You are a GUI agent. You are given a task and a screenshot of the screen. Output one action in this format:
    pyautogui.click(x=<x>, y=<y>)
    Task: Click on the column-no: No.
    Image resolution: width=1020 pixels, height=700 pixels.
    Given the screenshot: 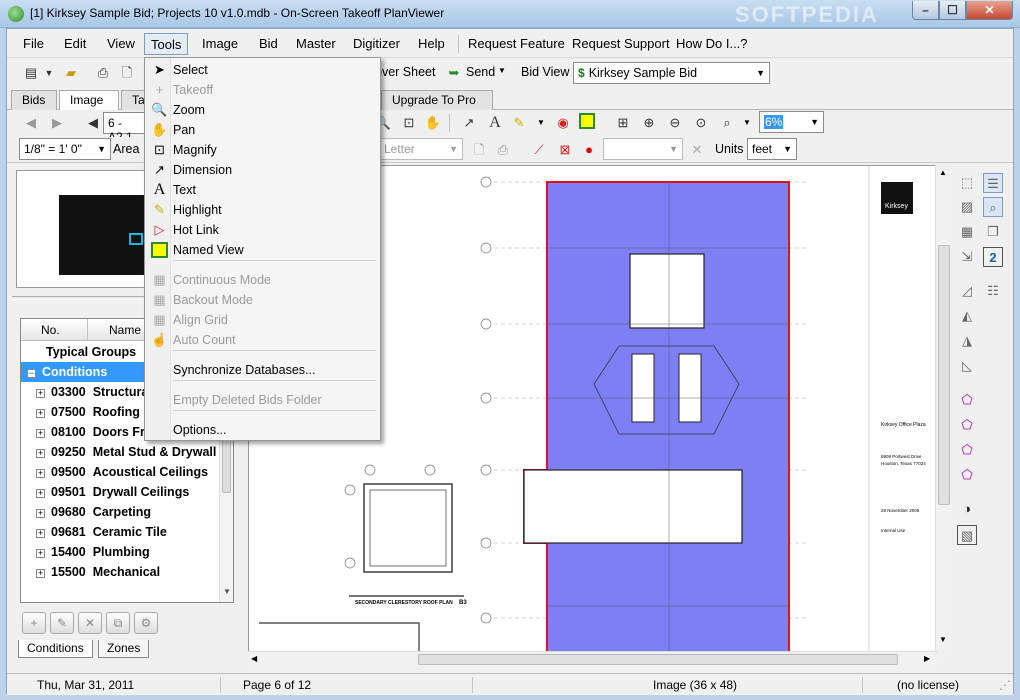 What is the action you would take?
    pyautogui.click(x=50, y=330)
    